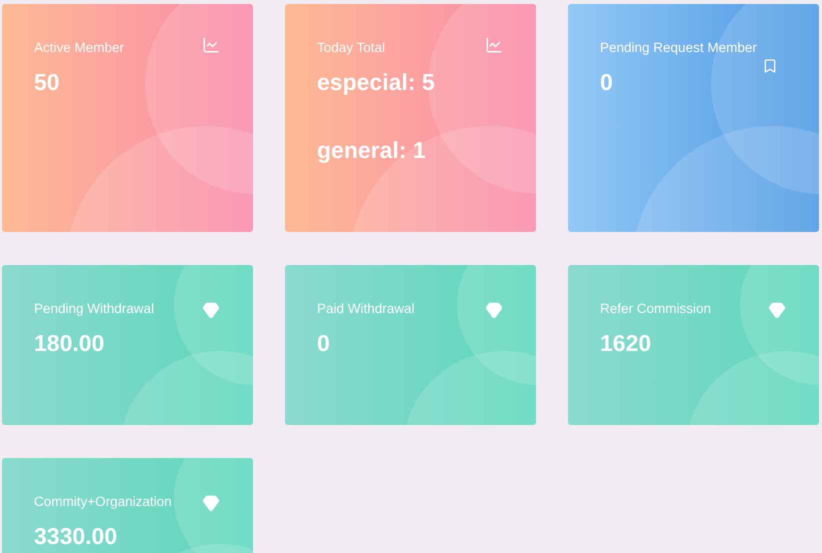 The image size is (822, 553). I want to click on card-title: Active Member, so click(79, 48).